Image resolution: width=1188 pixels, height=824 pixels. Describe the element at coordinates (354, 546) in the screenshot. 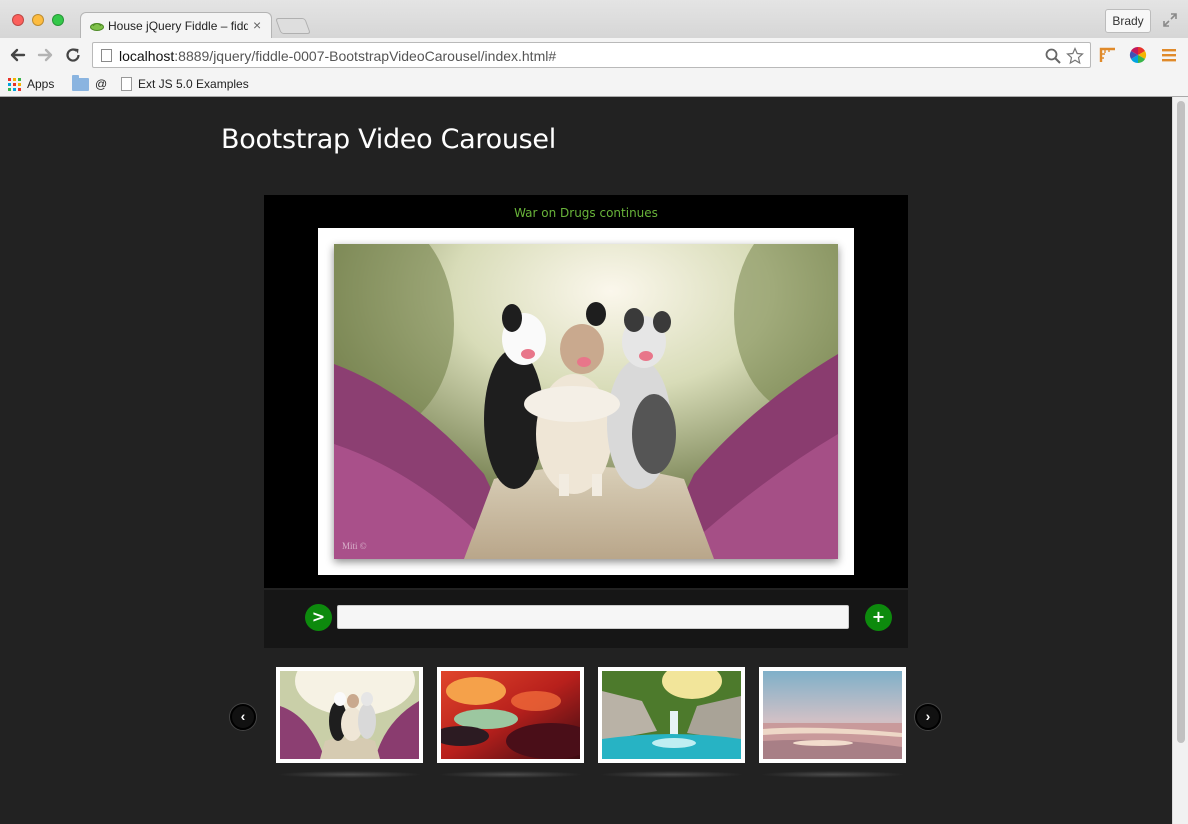

I see `photo-credit: Miti ©` at that location.